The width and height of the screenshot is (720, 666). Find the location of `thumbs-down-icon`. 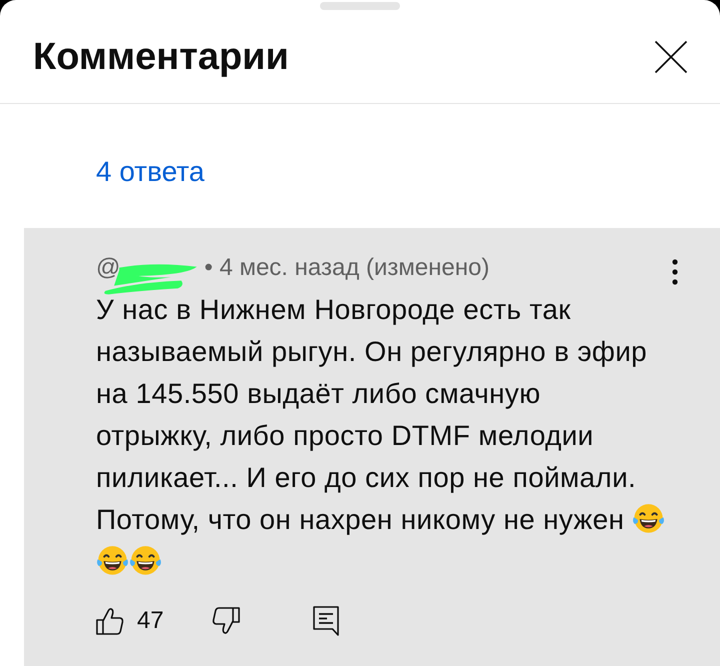

thumbs-down-icon is located at coordinates (226, 621).